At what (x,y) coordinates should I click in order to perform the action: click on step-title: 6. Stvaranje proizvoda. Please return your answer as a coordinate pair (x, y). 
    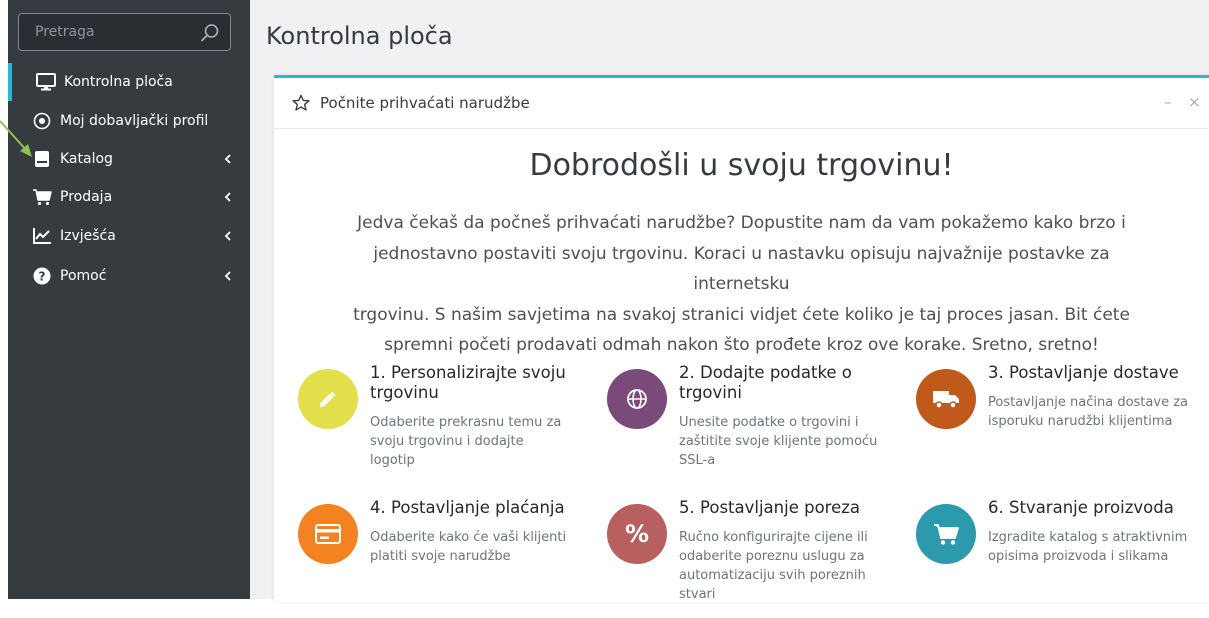
    Looking at the image, I should click on (1093, 508).